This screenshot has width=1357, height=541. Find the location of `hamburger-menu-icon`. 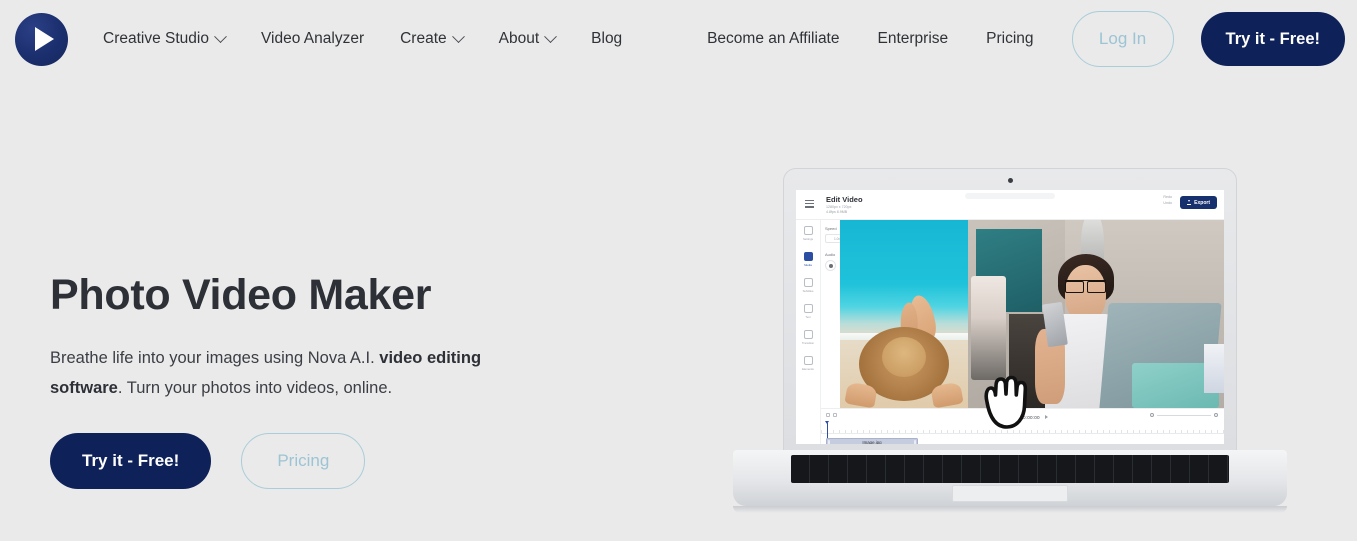

hamburger-menu-icon is located at coordinates (809, 205).